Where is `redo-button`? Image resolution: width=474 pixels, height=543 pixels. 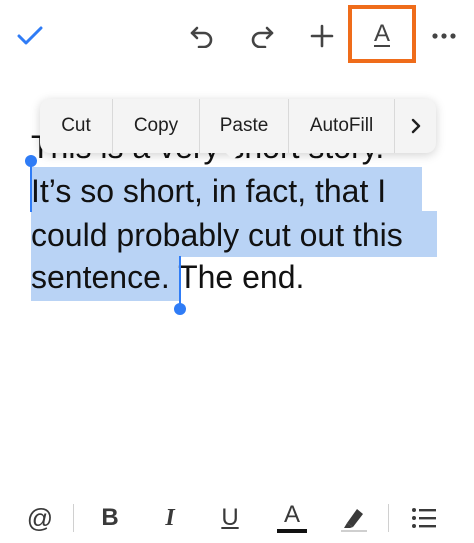 redo-button is located at coordinates (262, 36).